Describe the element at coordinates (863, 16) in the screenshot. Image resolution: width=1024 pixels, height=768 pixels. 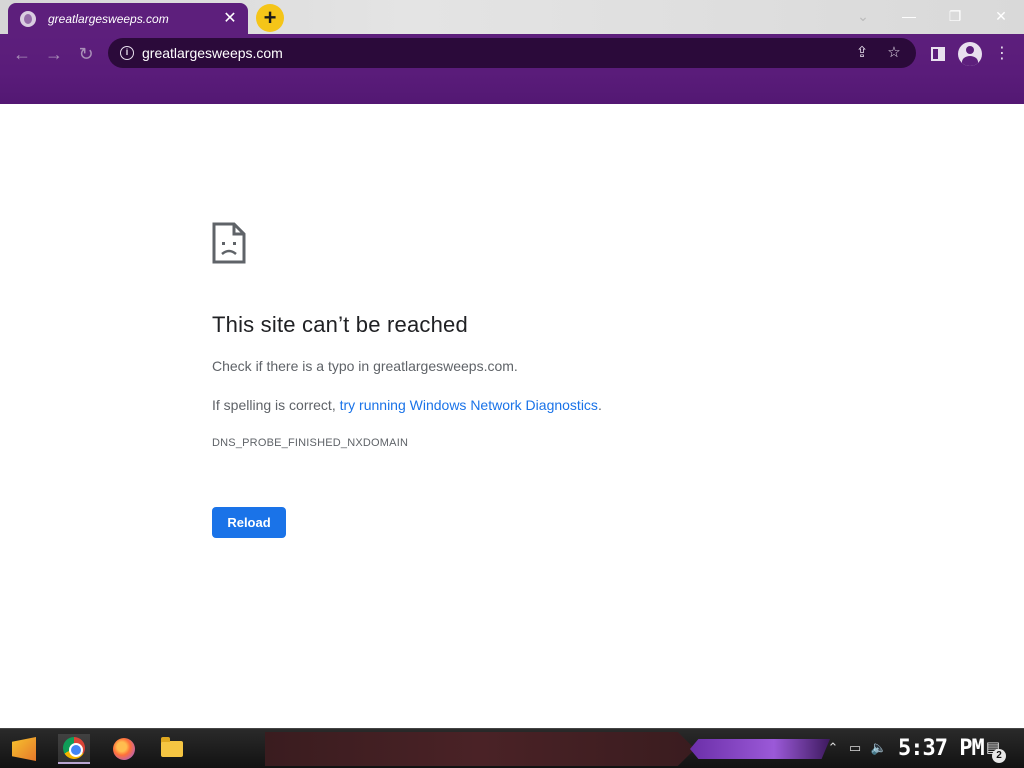
I see `tab-search-chevron-icon: ⌄` at that location.